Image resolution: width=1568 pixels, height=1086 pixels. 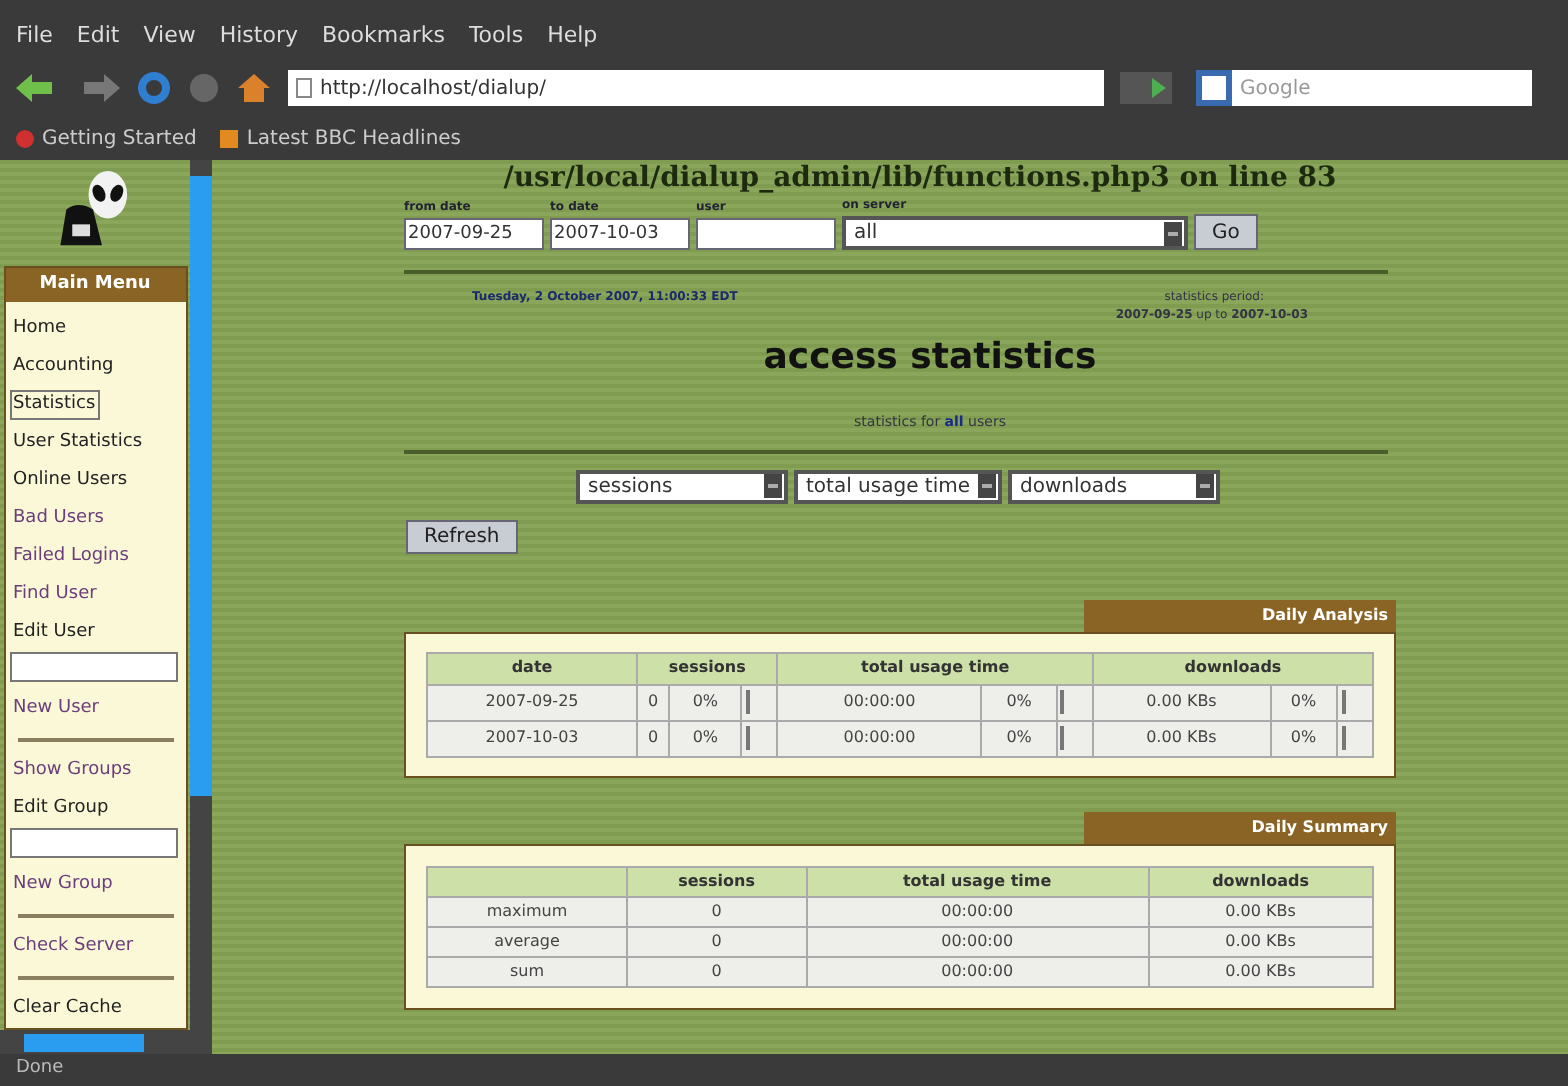 I want to click on menu-link: Accounting, so click(x=63, y=367).